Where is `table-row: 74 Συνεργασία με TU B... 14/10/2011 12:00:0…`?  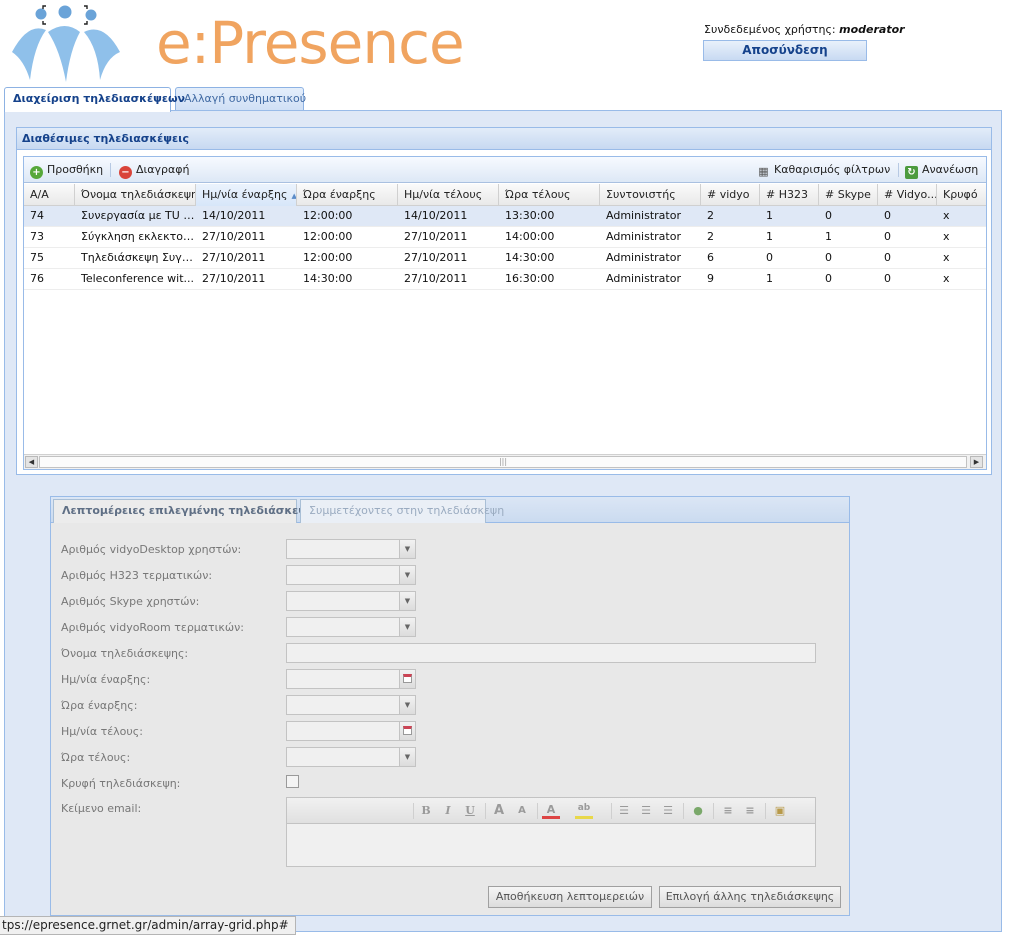
table-row: 74 Συνεργασία με TU B... 14/10/2011 12:00:0… is located at coordinates (505, 216).